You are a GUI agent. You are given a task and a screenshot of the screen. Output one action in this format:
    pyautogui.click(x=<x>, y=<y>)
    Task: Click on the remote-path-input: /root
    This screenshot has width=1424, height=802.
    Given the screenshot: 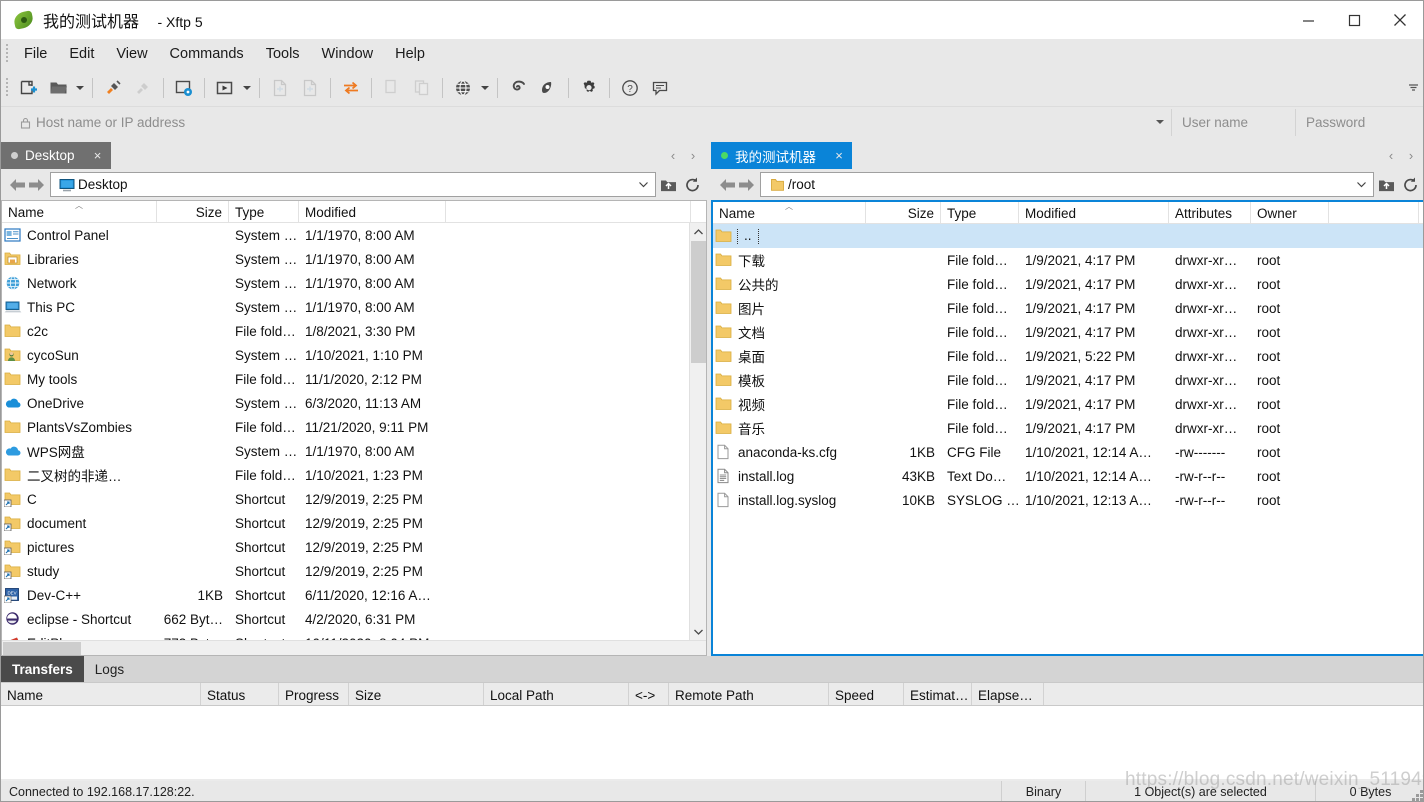 What is the action you would take?
    pyautogui.click(x=1067, y=184)
    